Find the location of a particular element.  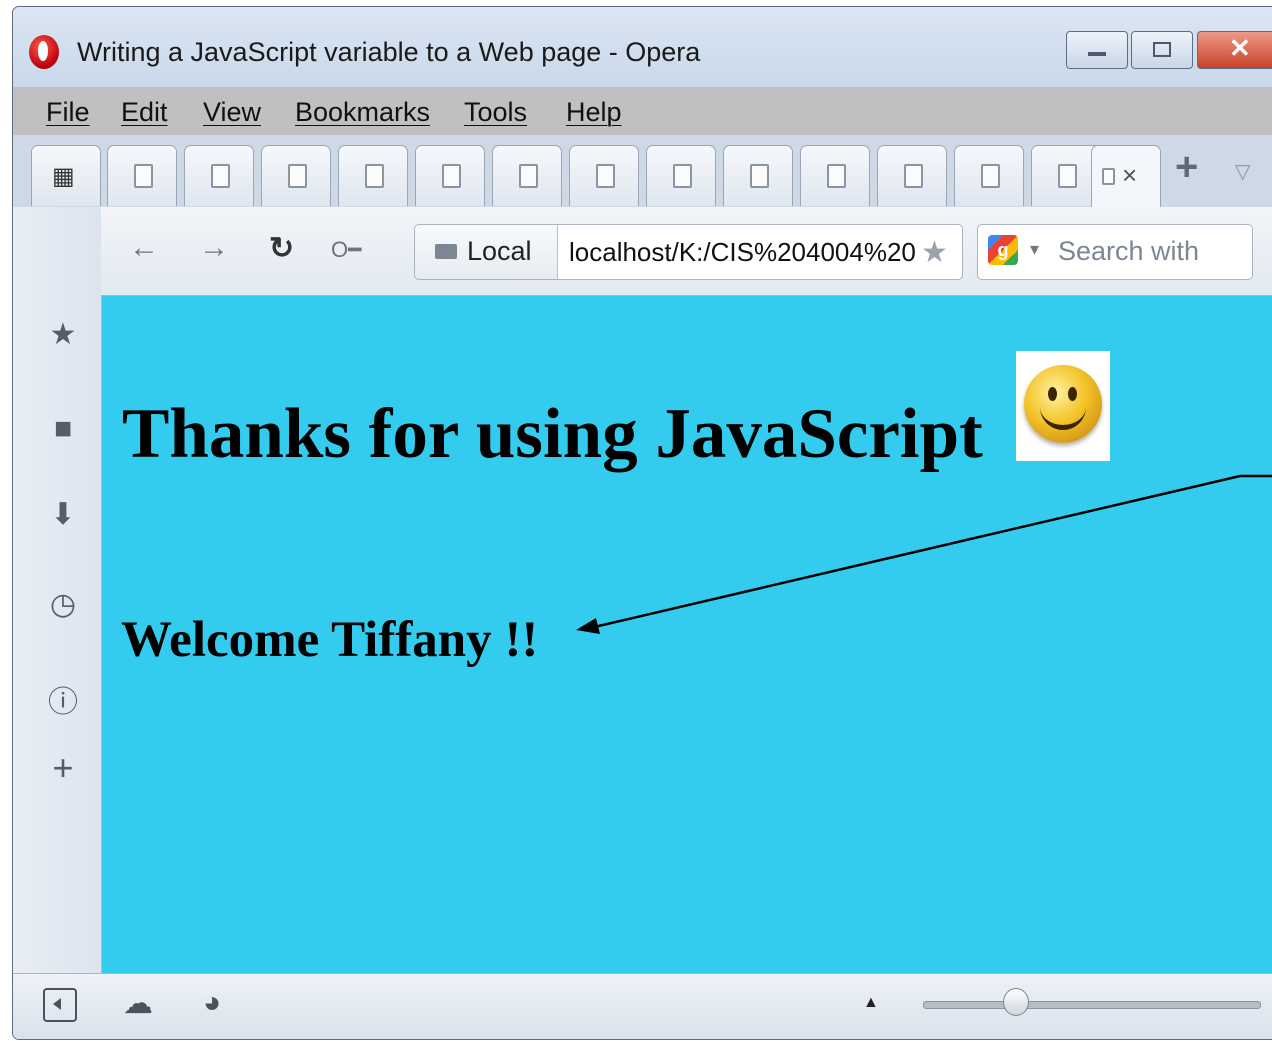

menu-bar: File Edit View Bookmarks Tools Help is located at coordinates (642, 111).